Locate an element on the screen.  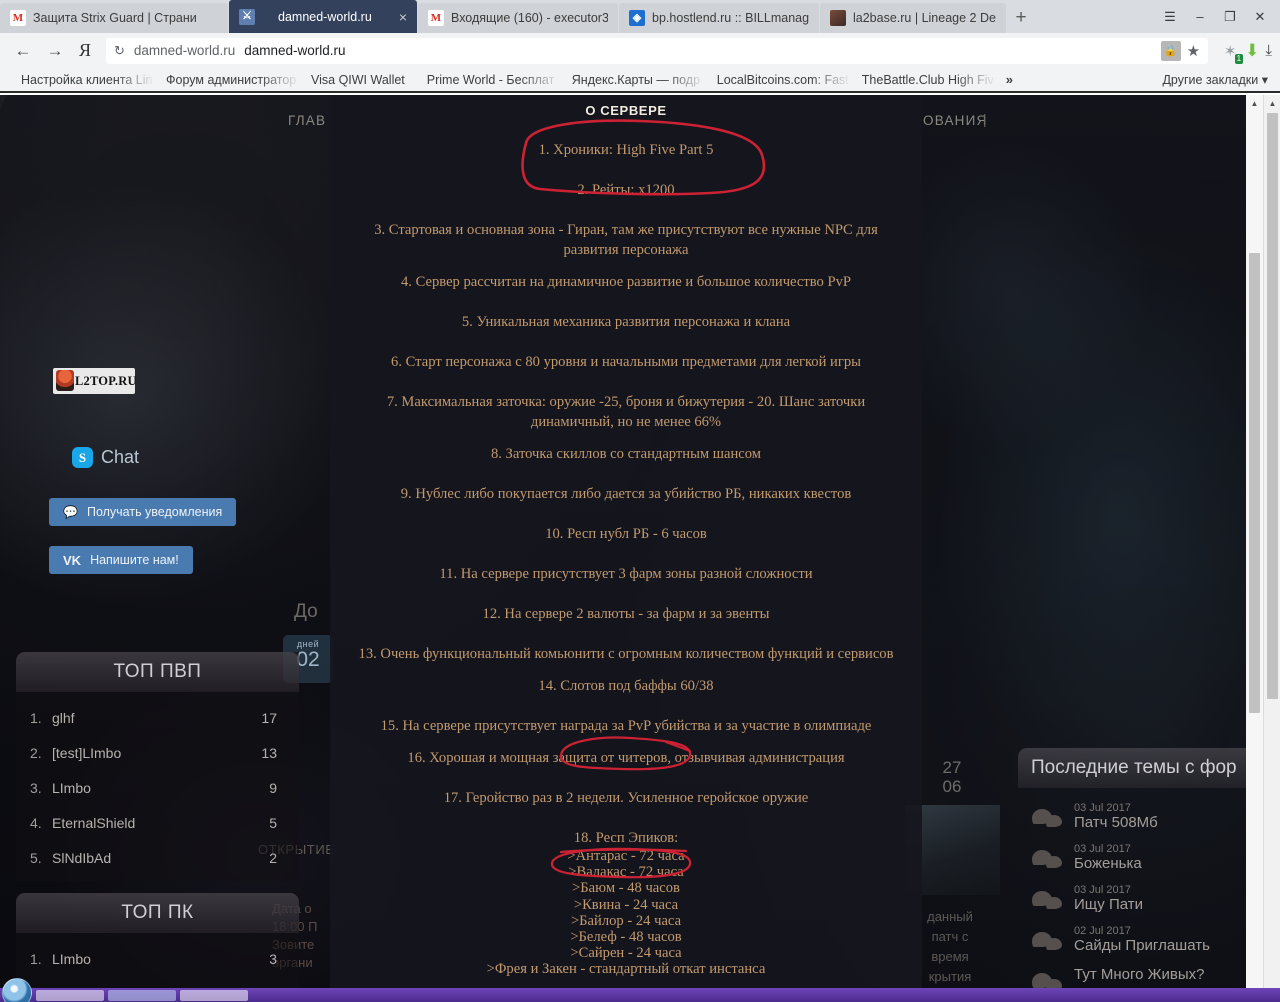
tab-title: Защита Strix Guard | Страни is located at coordinates (115, 18).